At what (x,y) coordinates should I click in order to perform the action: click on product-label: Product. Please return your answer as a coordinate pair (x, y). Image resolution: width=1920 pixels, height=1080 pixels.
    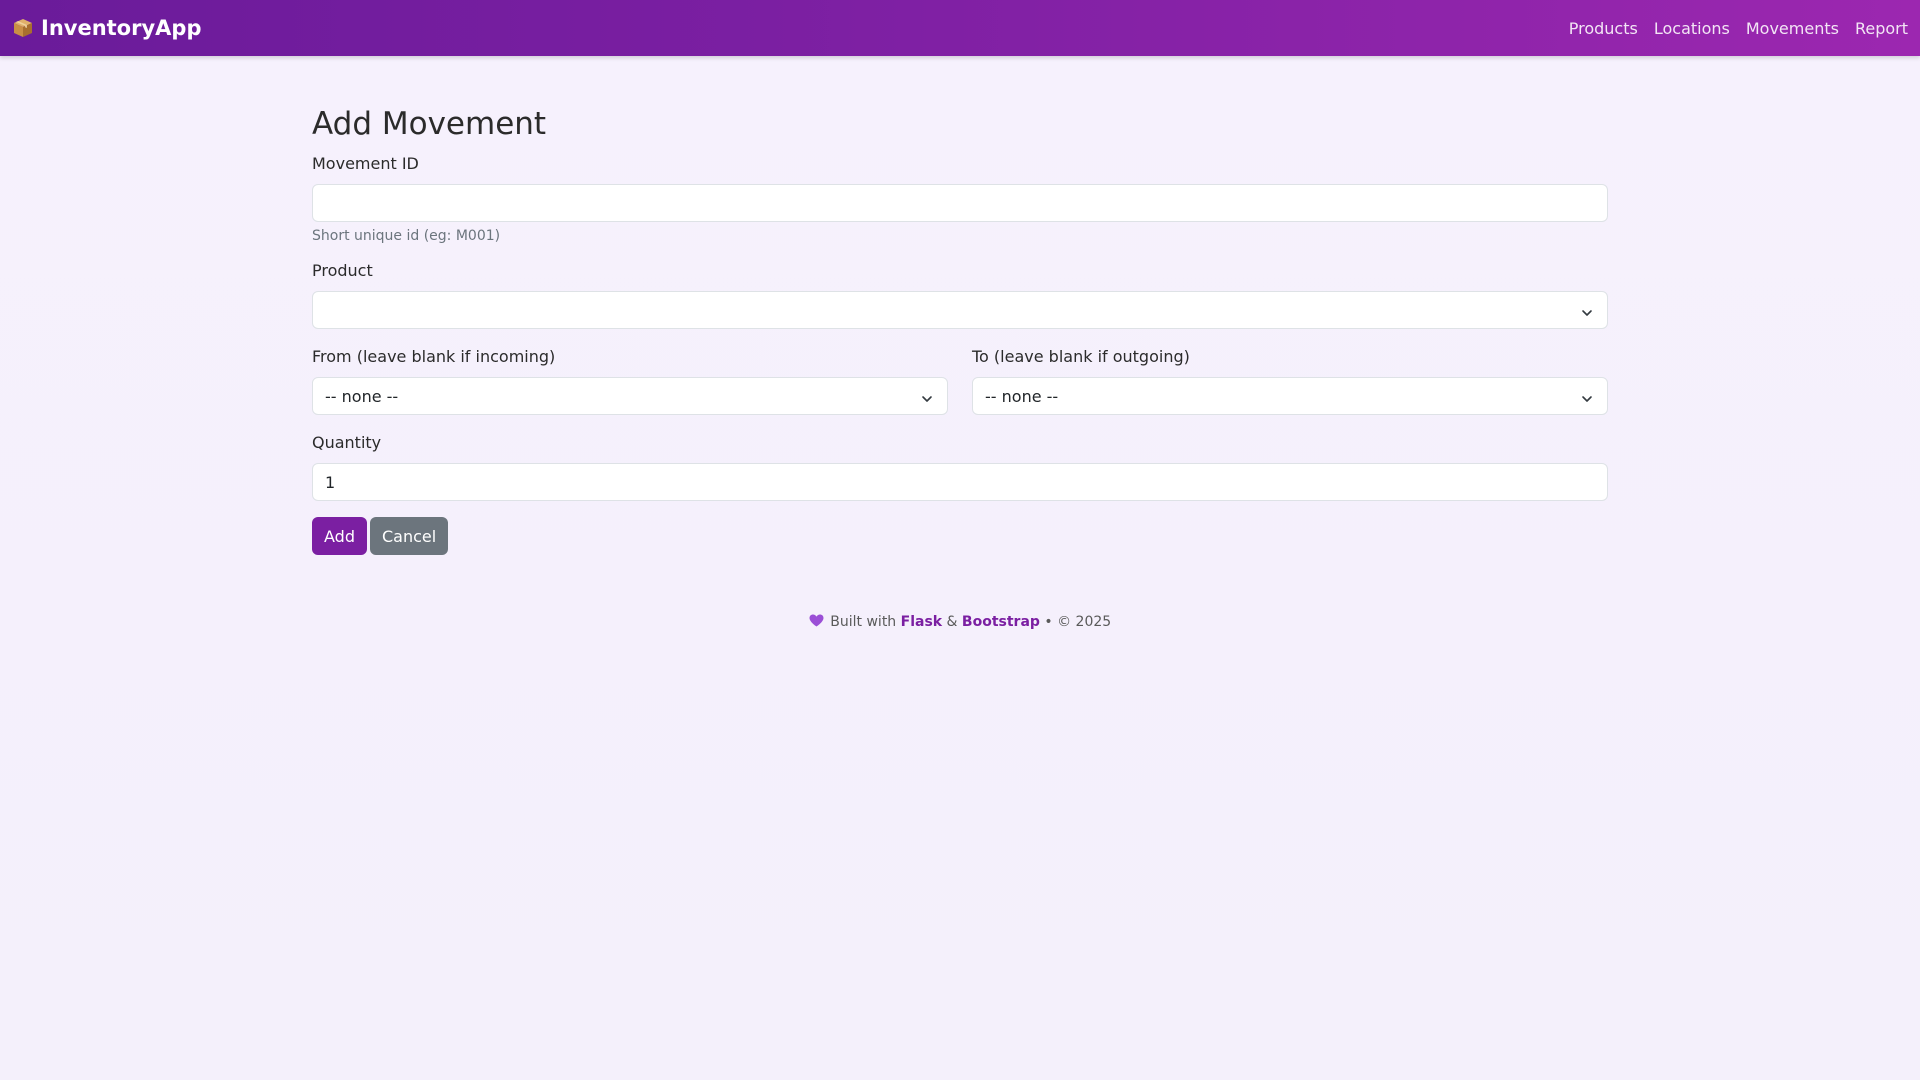
    Looking at the image, I should click on (342, 270).